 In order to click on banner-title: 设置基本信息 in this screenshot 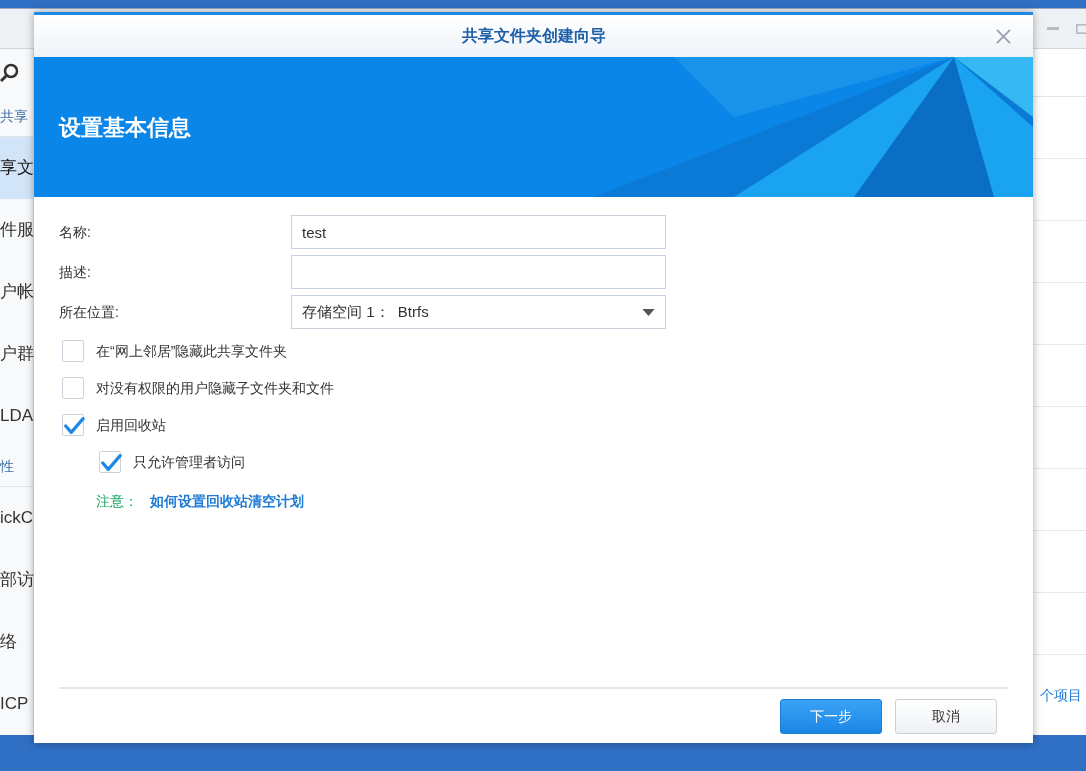, I will do `click(125, 127)`.